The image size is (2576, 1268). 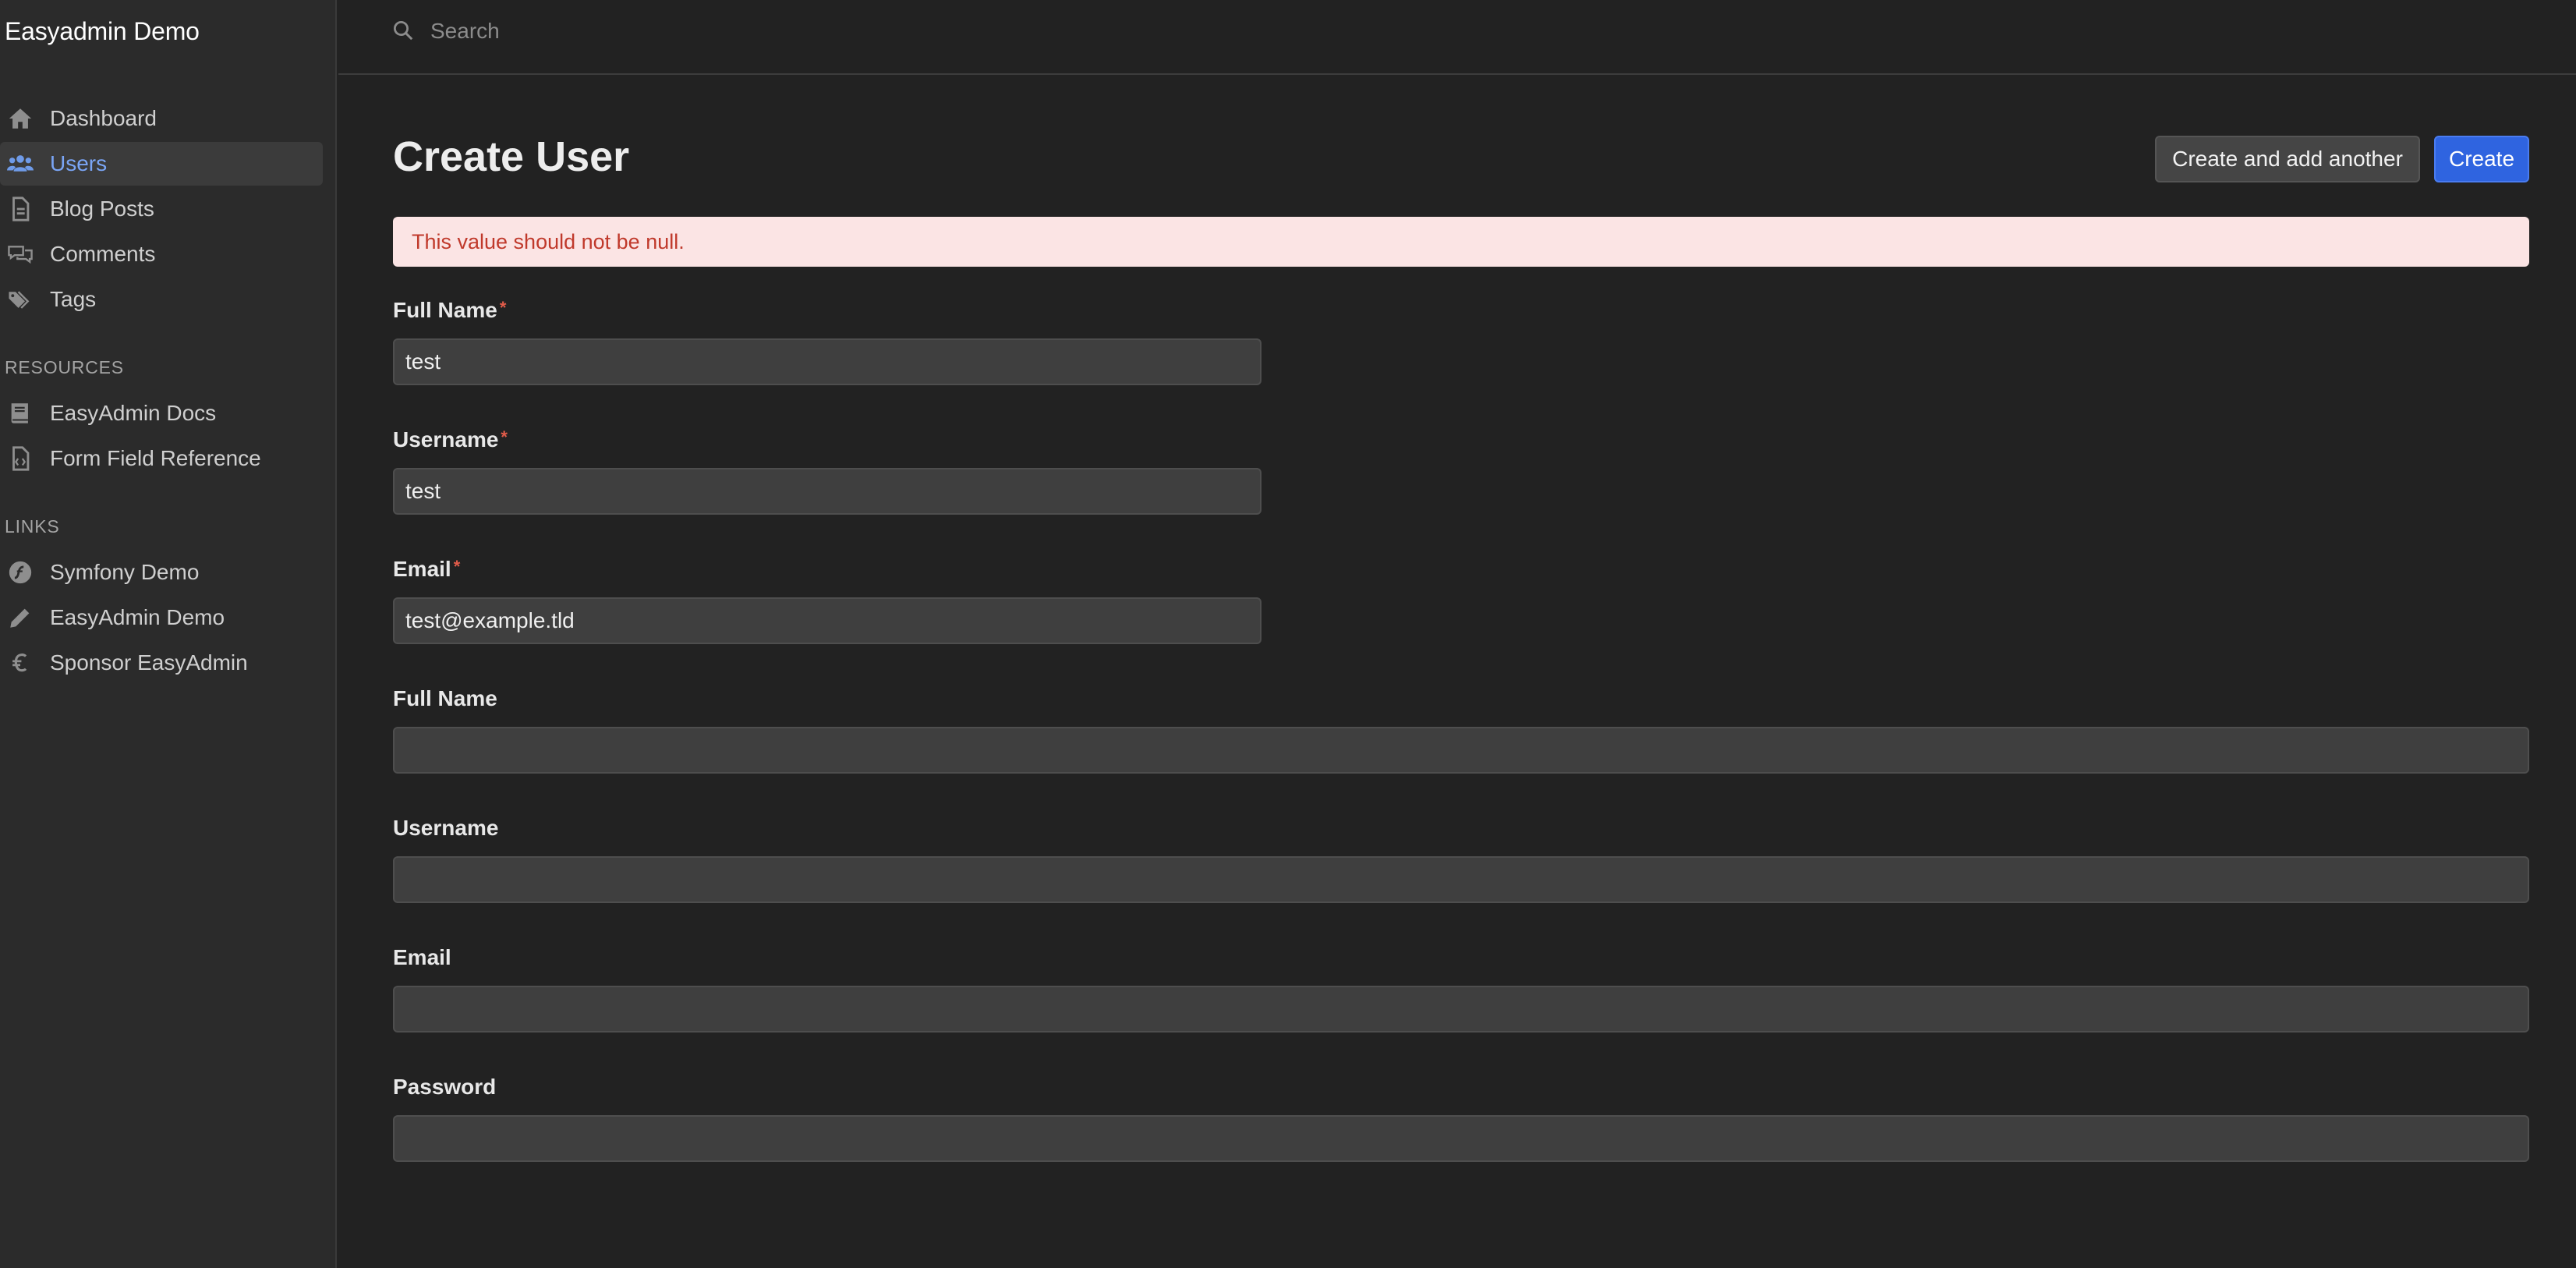 I want to click on full-name-label-secondary: Full Name, so click(x=445, y=698).